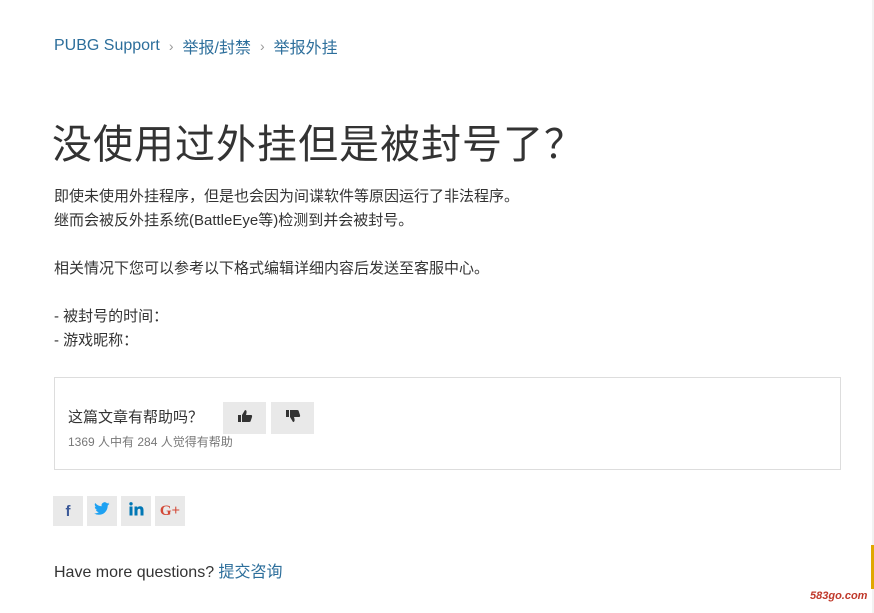  I want to click on share-facebook-button: f, so click(68, 511).